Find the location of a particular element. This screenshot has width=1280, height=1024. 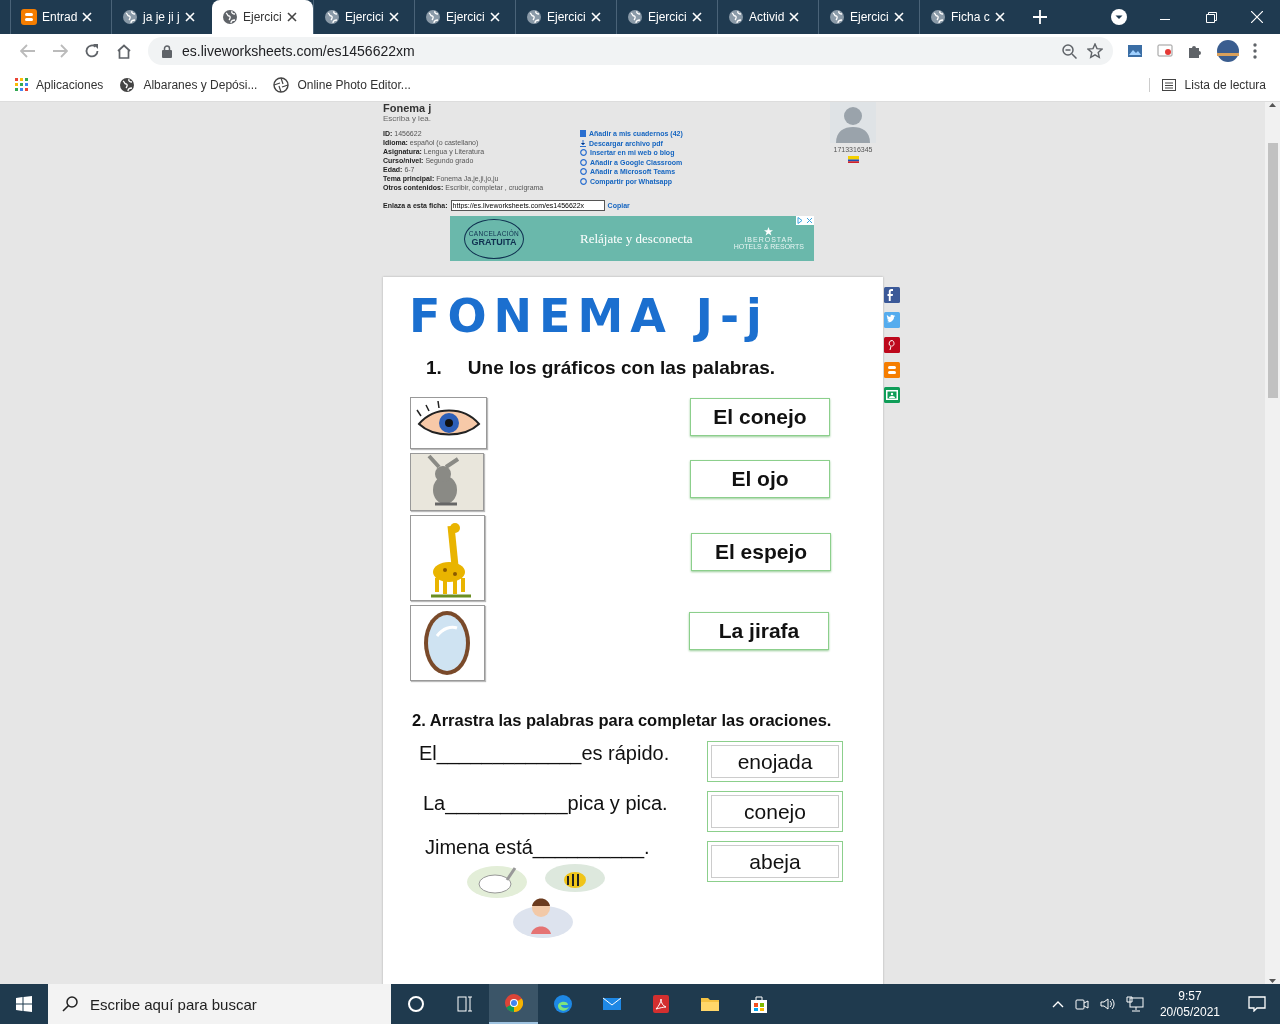

word-card: enojada is located at coordinates (775, 761).